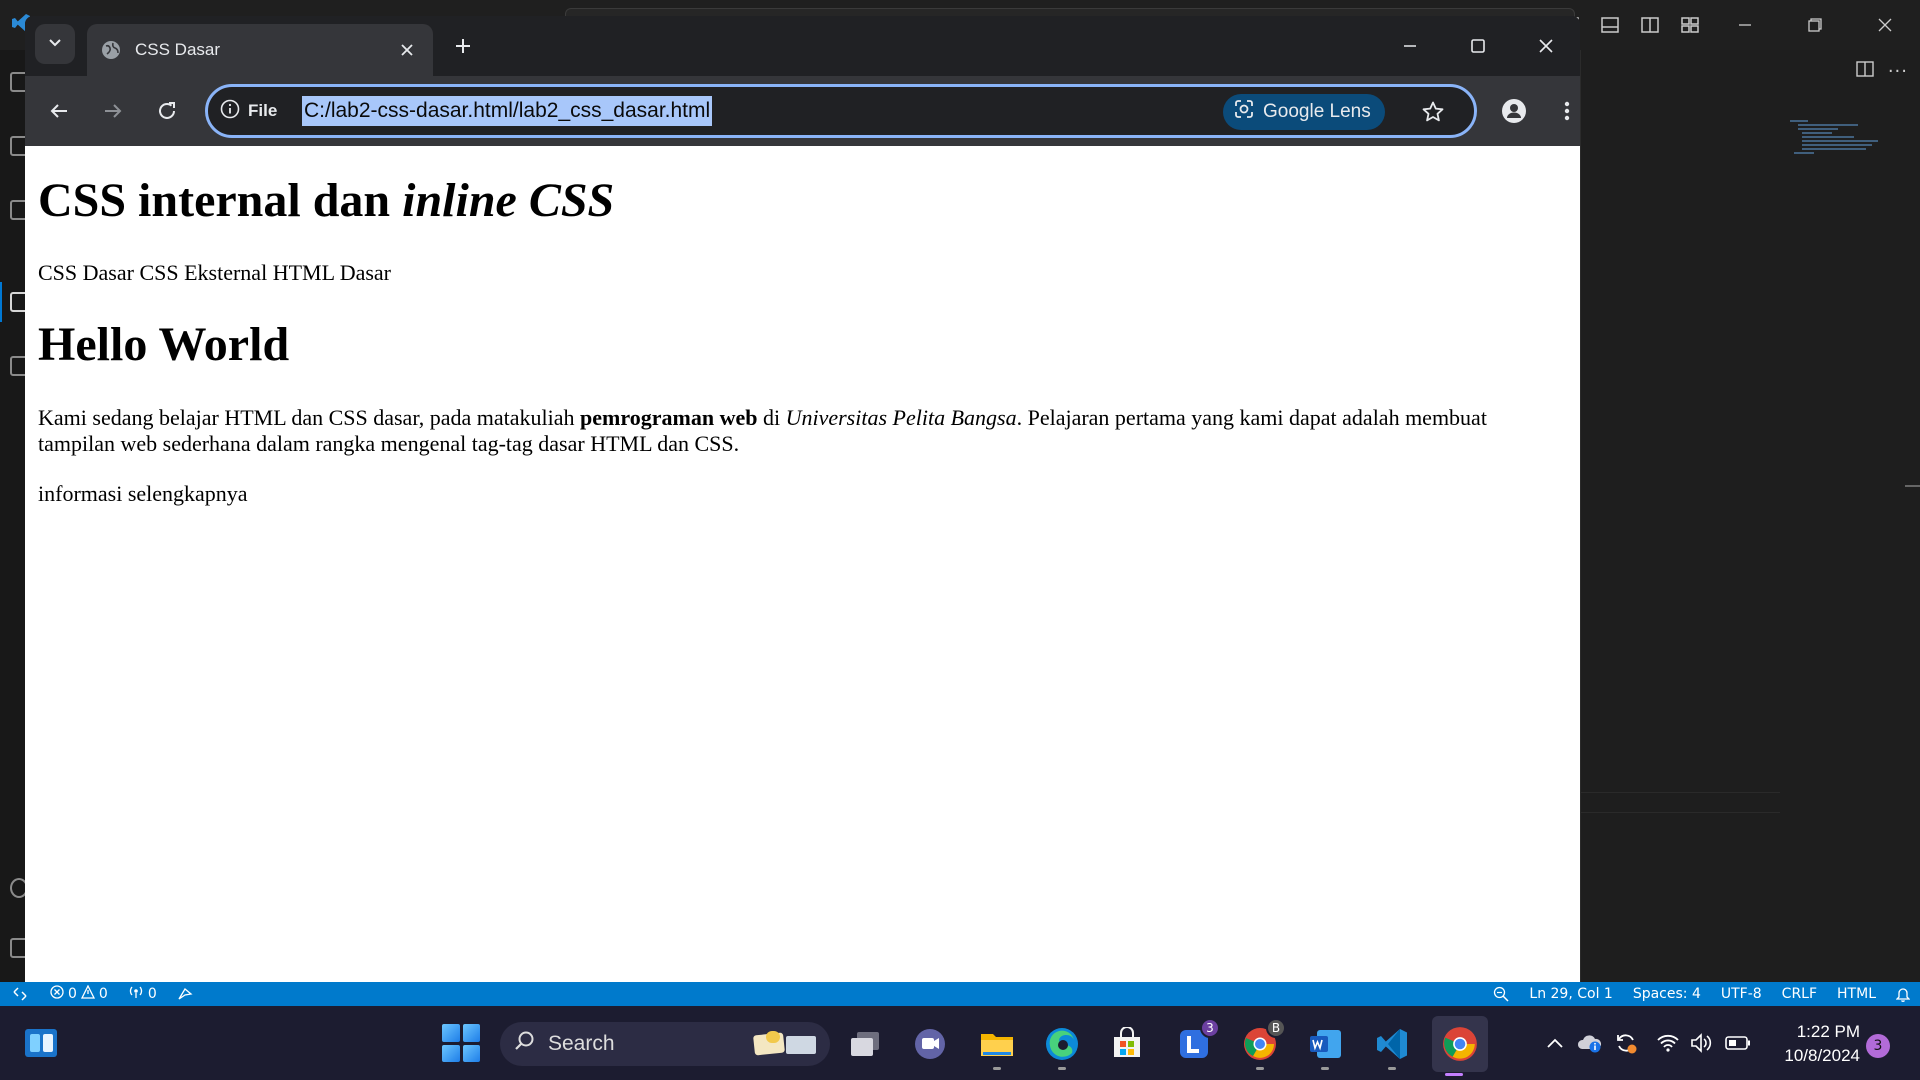 The height and width of the screenshot is (1080, 1920). What do you see at coordinates (1127, 1044) in the screenshot?
I see `microsoft-store-icon` at bounding box center [1127, 1044].